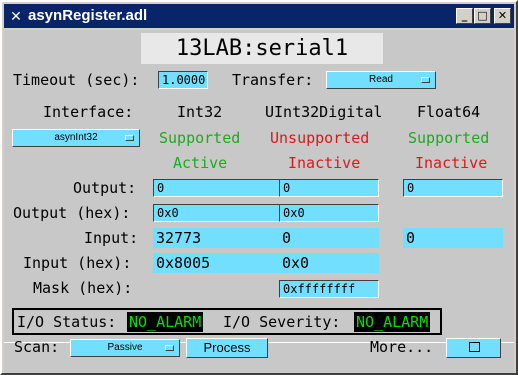 The width and height of the screenshot is (518, 375). Describe the element at coordinates (16, 16) in the screenshot. I see `app-icon: ✕` at that location.